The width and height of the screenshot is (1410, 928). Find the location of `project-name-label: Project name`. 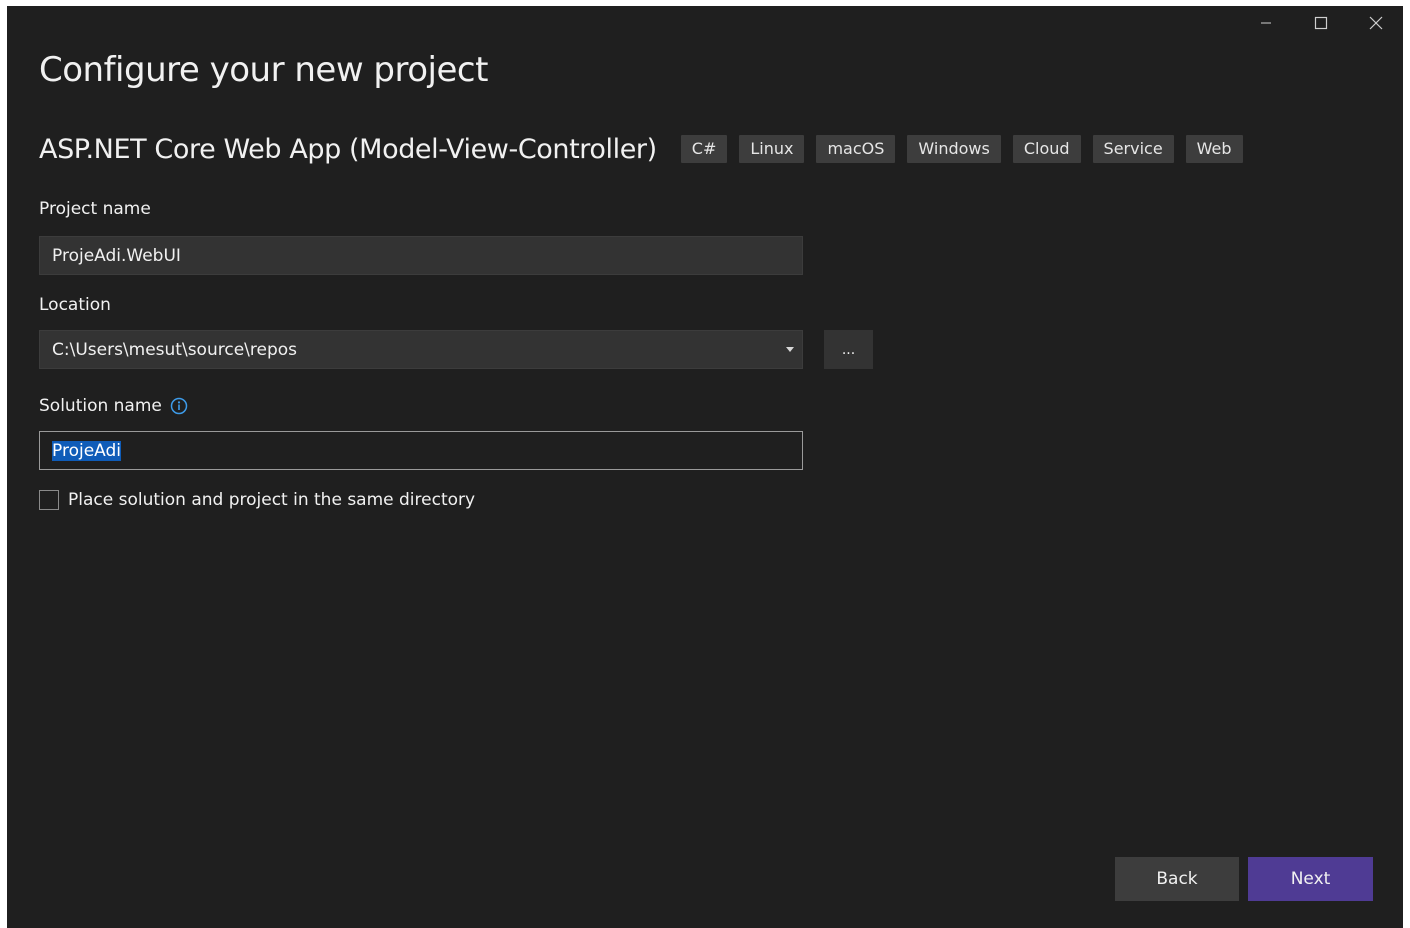

project-name-label: Project name is located at coordinates (95, 209).